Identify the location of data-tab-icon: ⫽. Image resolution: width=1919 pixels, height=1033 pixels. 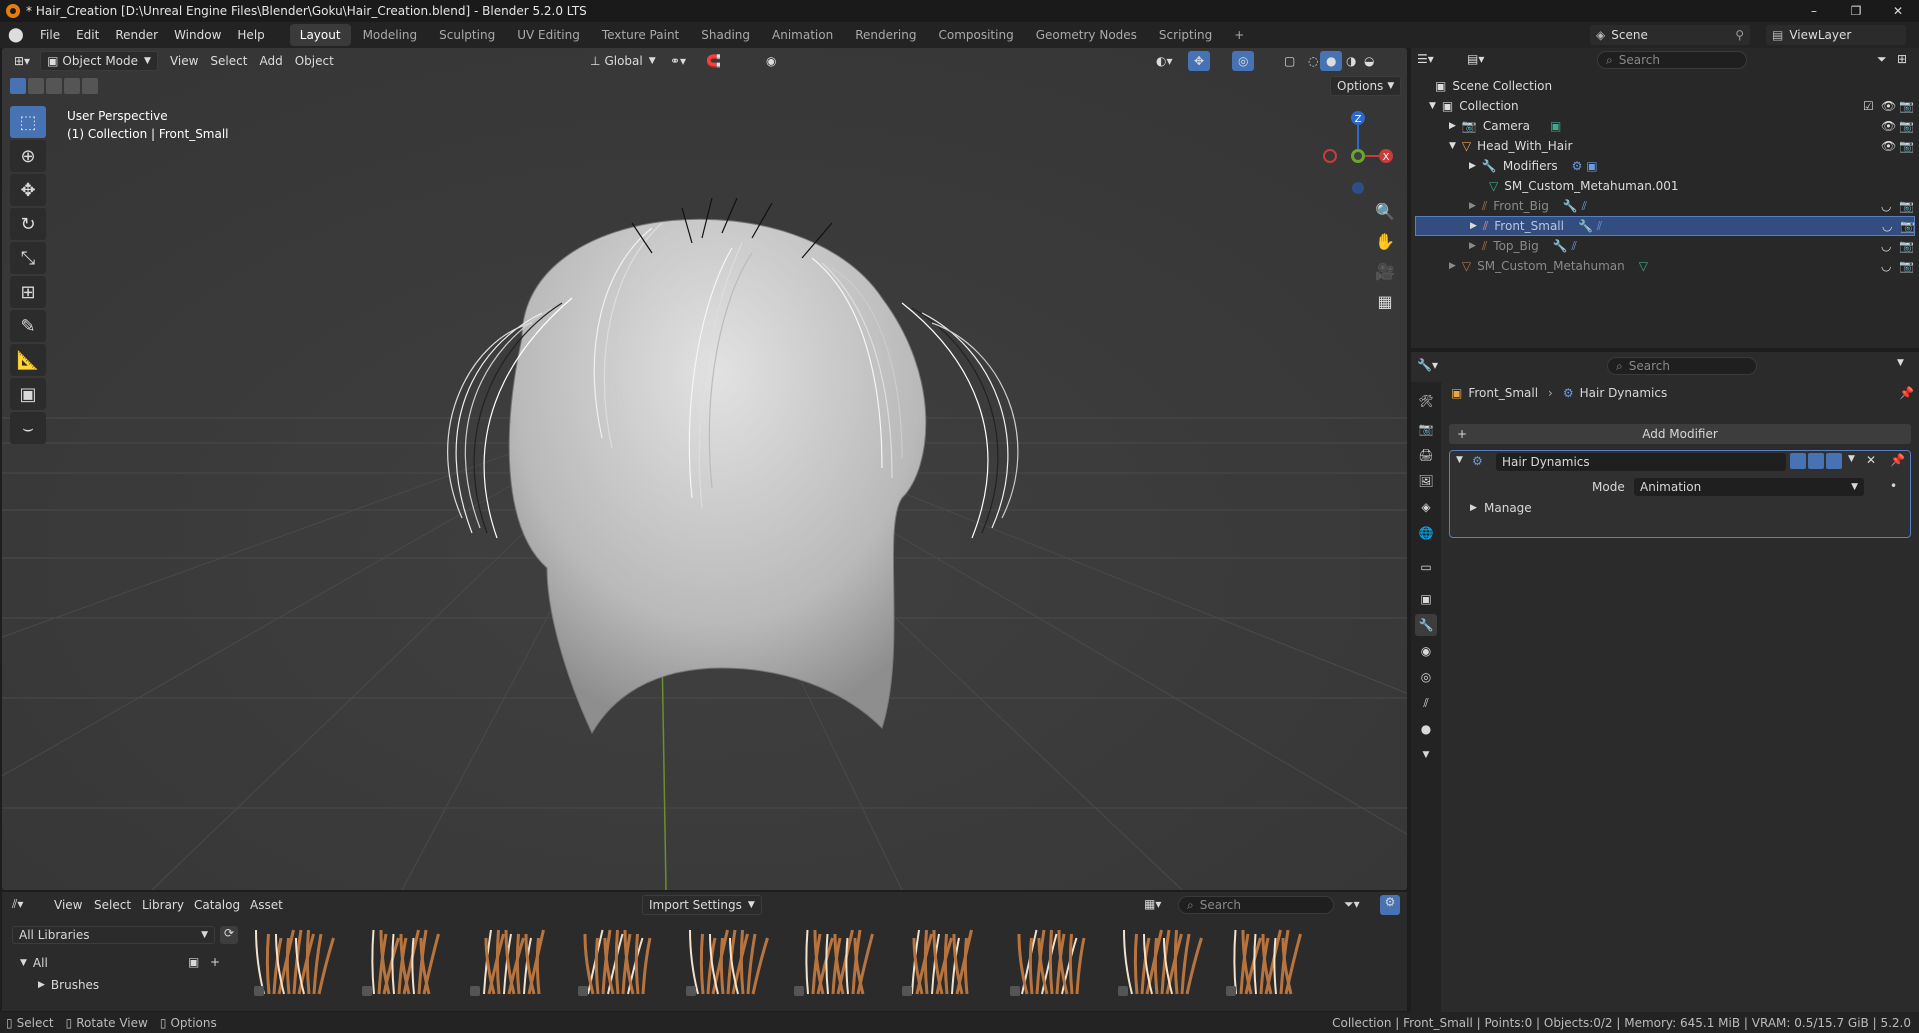
(1426, 703).